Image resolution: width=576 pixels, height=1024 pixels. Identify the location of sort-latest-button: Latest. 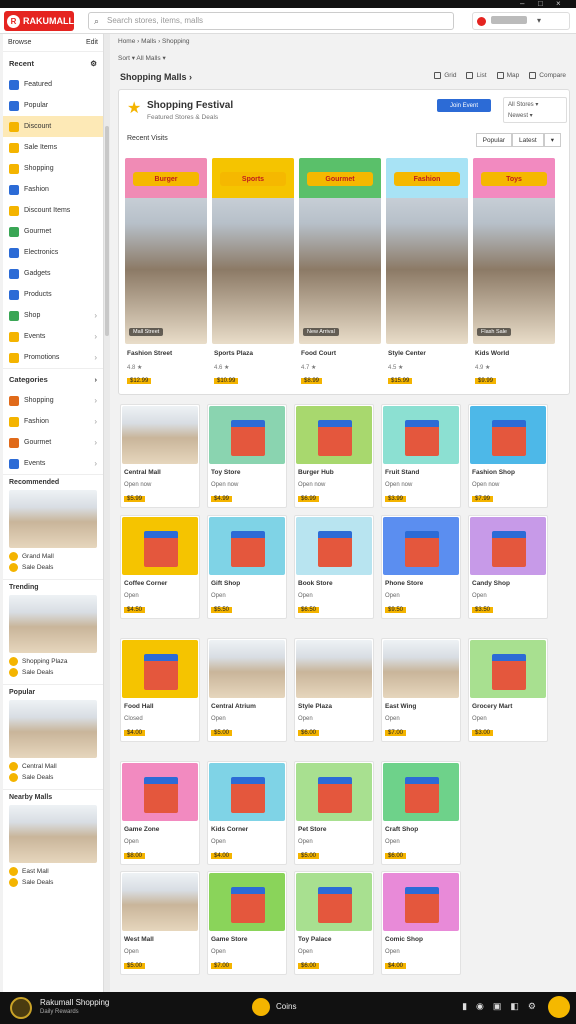
(528, 140).